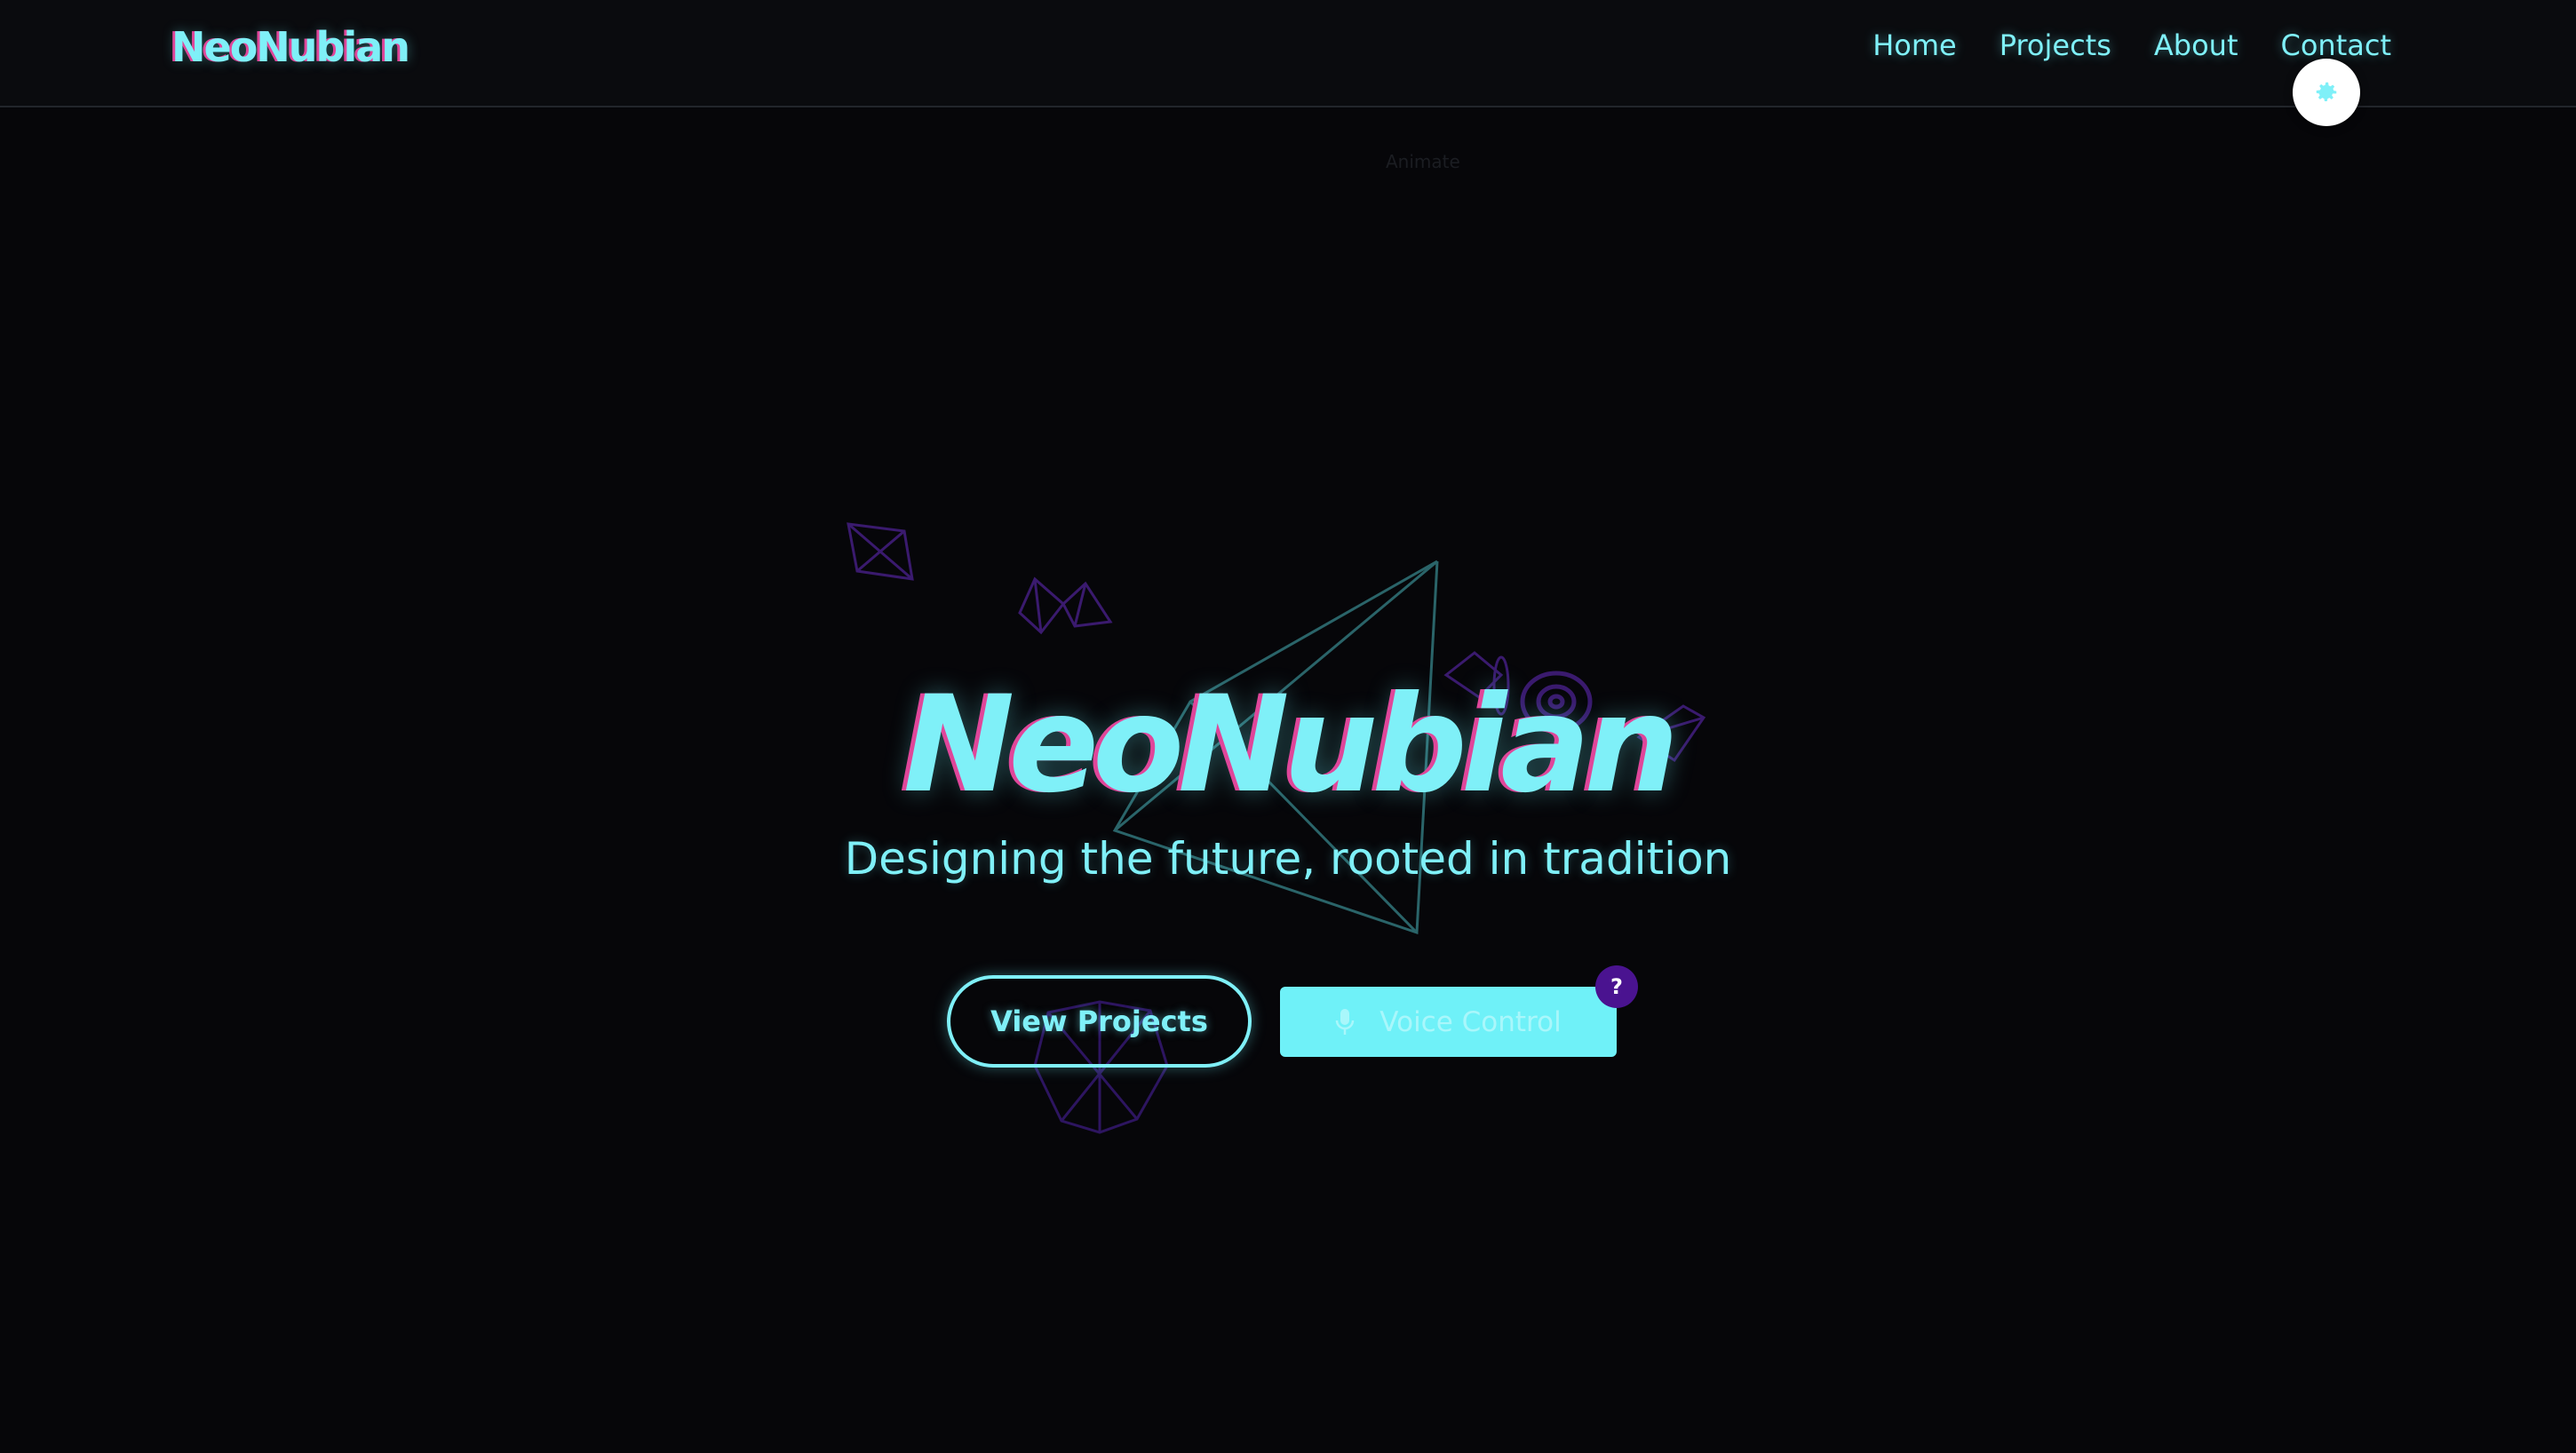 Image resolution: width=2576 pixels, height=1453 pixels. What do you see at coordinates (880, 551) in the screenshot?
I see `purple-cube-shape` at bounding box center [880, 551].